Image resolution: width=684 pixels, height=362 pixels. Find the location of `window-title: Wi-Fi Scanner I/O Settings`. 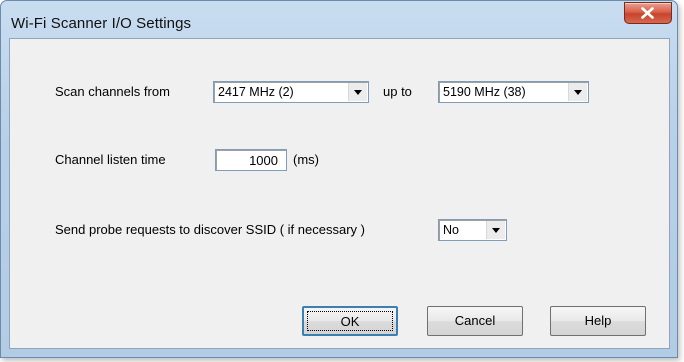

window-title: Wi-Fi Scanner I/O Settings is located at coordinates (101, 23).